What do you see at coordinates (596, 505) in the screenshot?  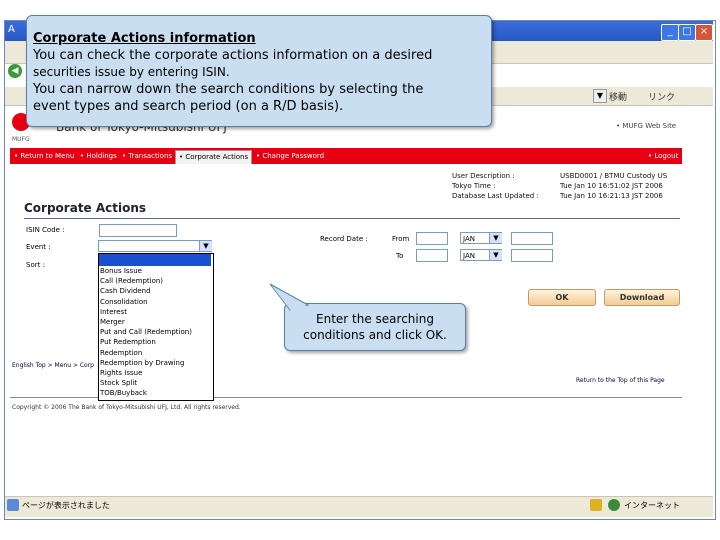 I see `lock-icon` at bounding box center [596, 505].